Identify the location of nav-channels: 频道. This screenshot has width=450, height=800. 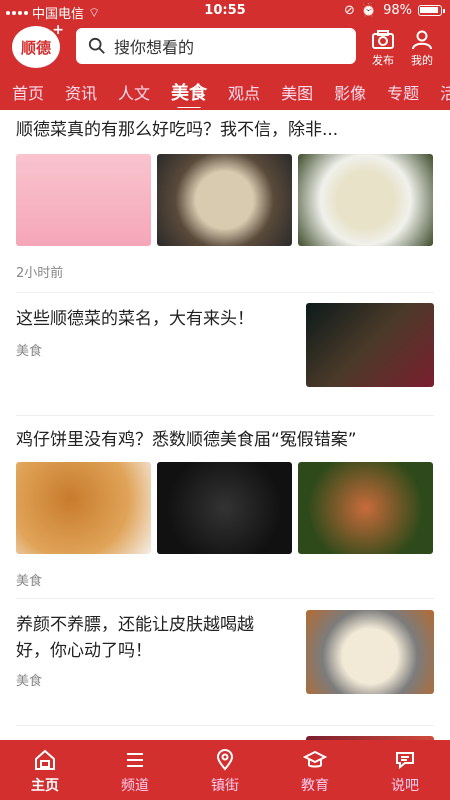
(135, 770).